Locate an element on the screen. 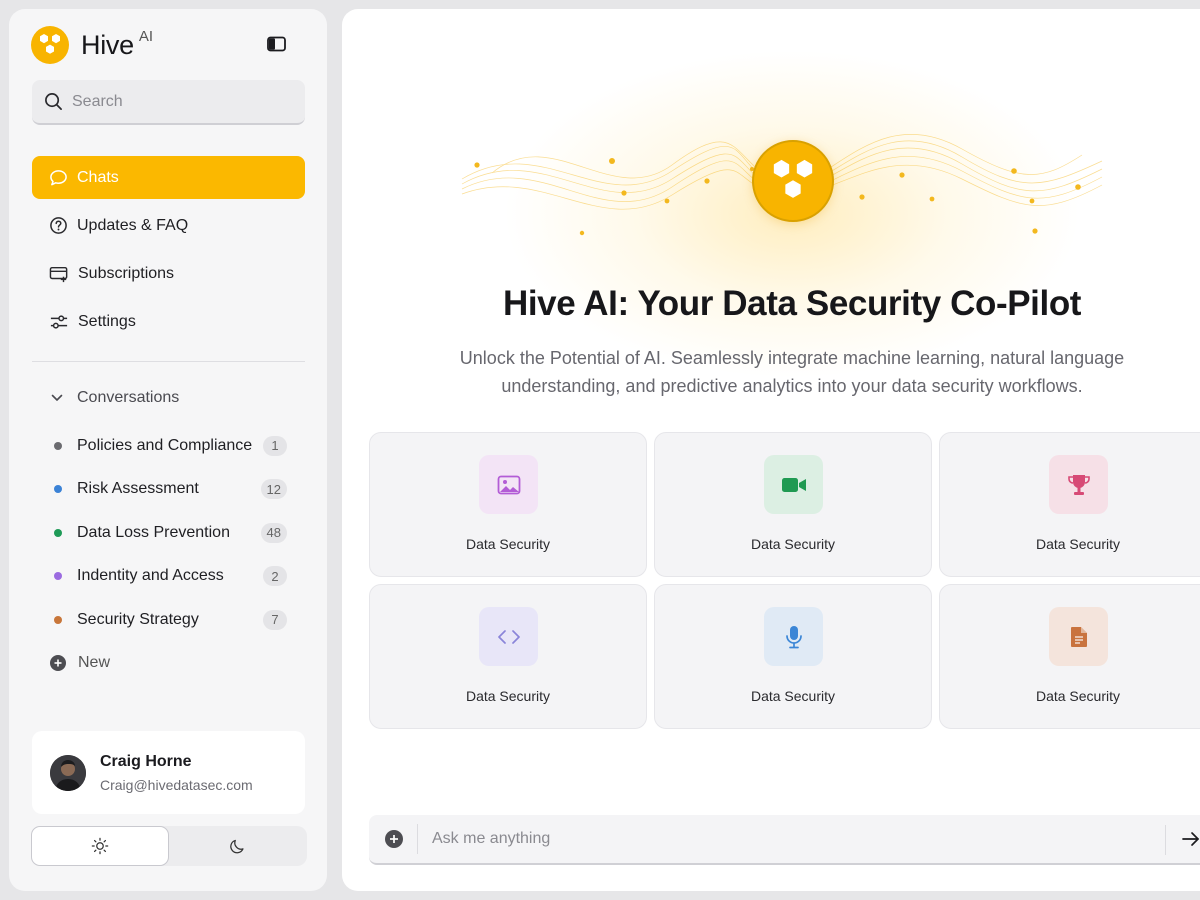  nav-label: Updates & FAQ is located at coordinates (133, 225).